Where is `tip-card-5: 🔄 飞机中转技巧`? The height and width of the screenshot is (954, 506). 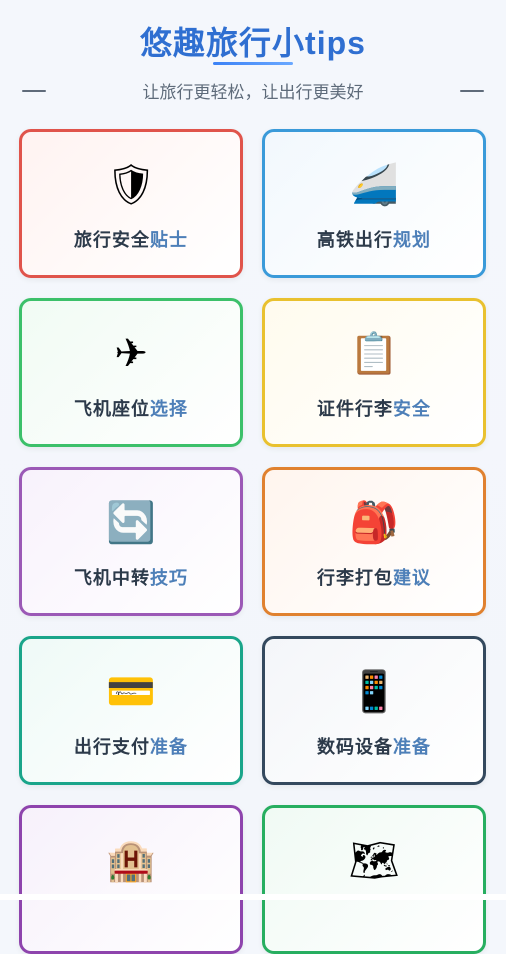
tip-card-5: 🔄 飞机中转技巧 is located at coordinates (131, 541).